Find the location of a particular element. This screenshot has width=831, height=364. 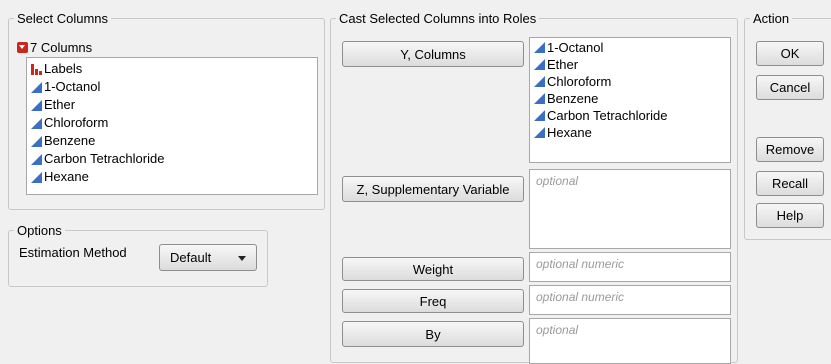

y-item-hexane: Hexane is located at coordinates (630, 132).